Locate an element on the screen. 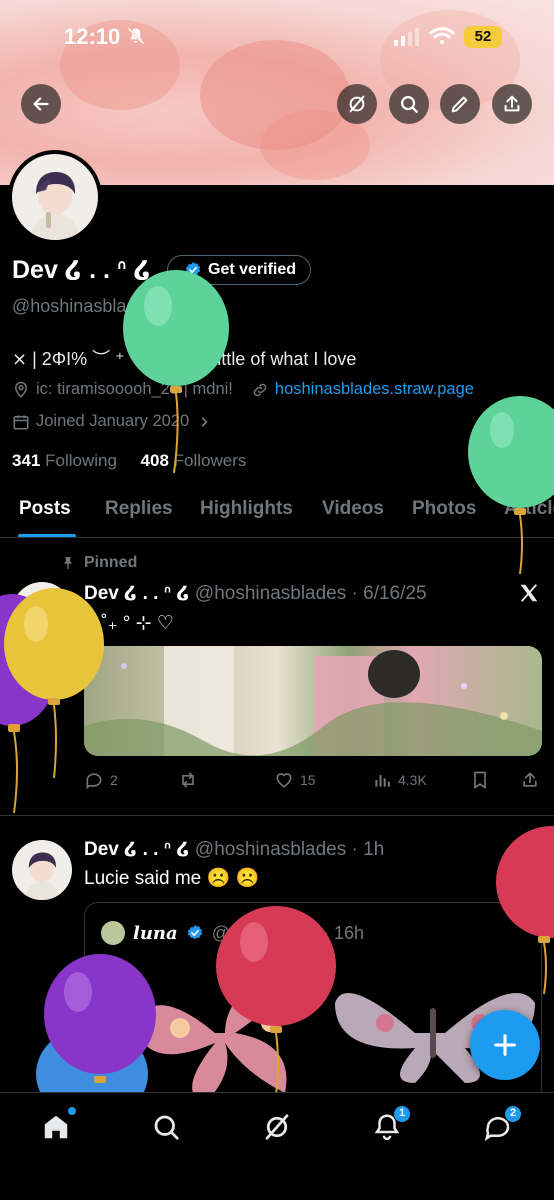 The height and width of the screenshot is (1200, 554). compose-button is located at coordinates (505, 1045).